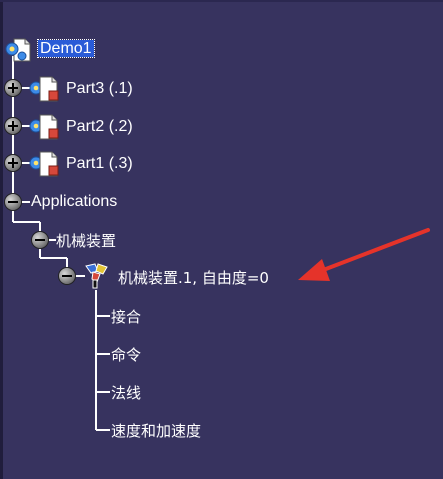 The image size is (443, 479). I want to click on annotation-arrow-icon, so click(364, 254).